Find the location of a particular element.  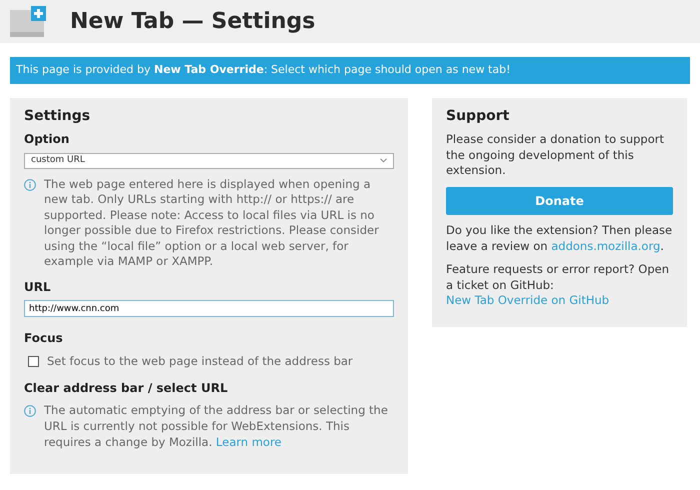

addons-link: addons.mozilla.org is located at coordinates (605, 245).